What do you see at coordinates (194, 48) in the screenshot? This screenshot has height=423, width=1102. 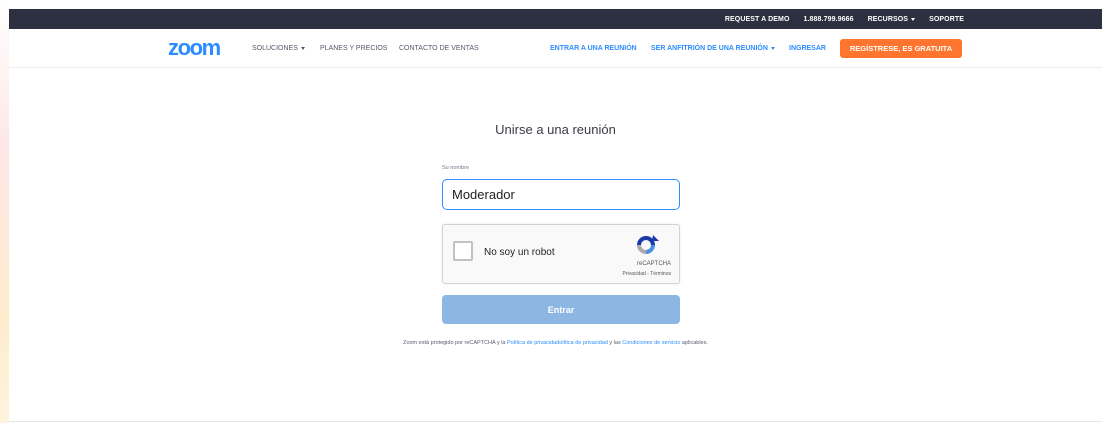 I see `zoom-logo: zoom` at bounding box center [194, 48].